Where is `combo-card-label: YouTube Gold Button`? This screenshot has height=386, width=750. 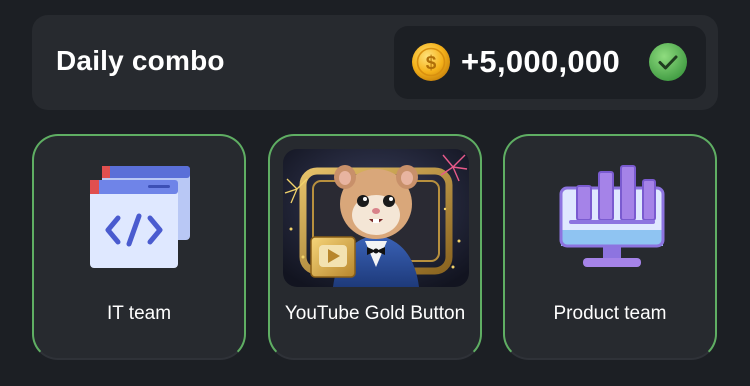
combo-card-label: YouTube Gold Button is located at coordinates (375, 313).